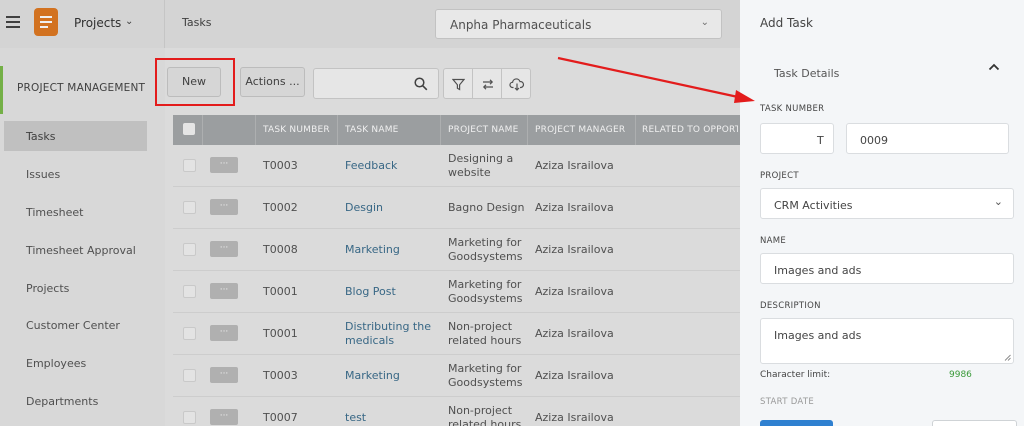 The height and width of the screenshot is (426, 1024). Describe the element at coordinates (974, 423) in the screenshot. I see `cancel-button` at that location.